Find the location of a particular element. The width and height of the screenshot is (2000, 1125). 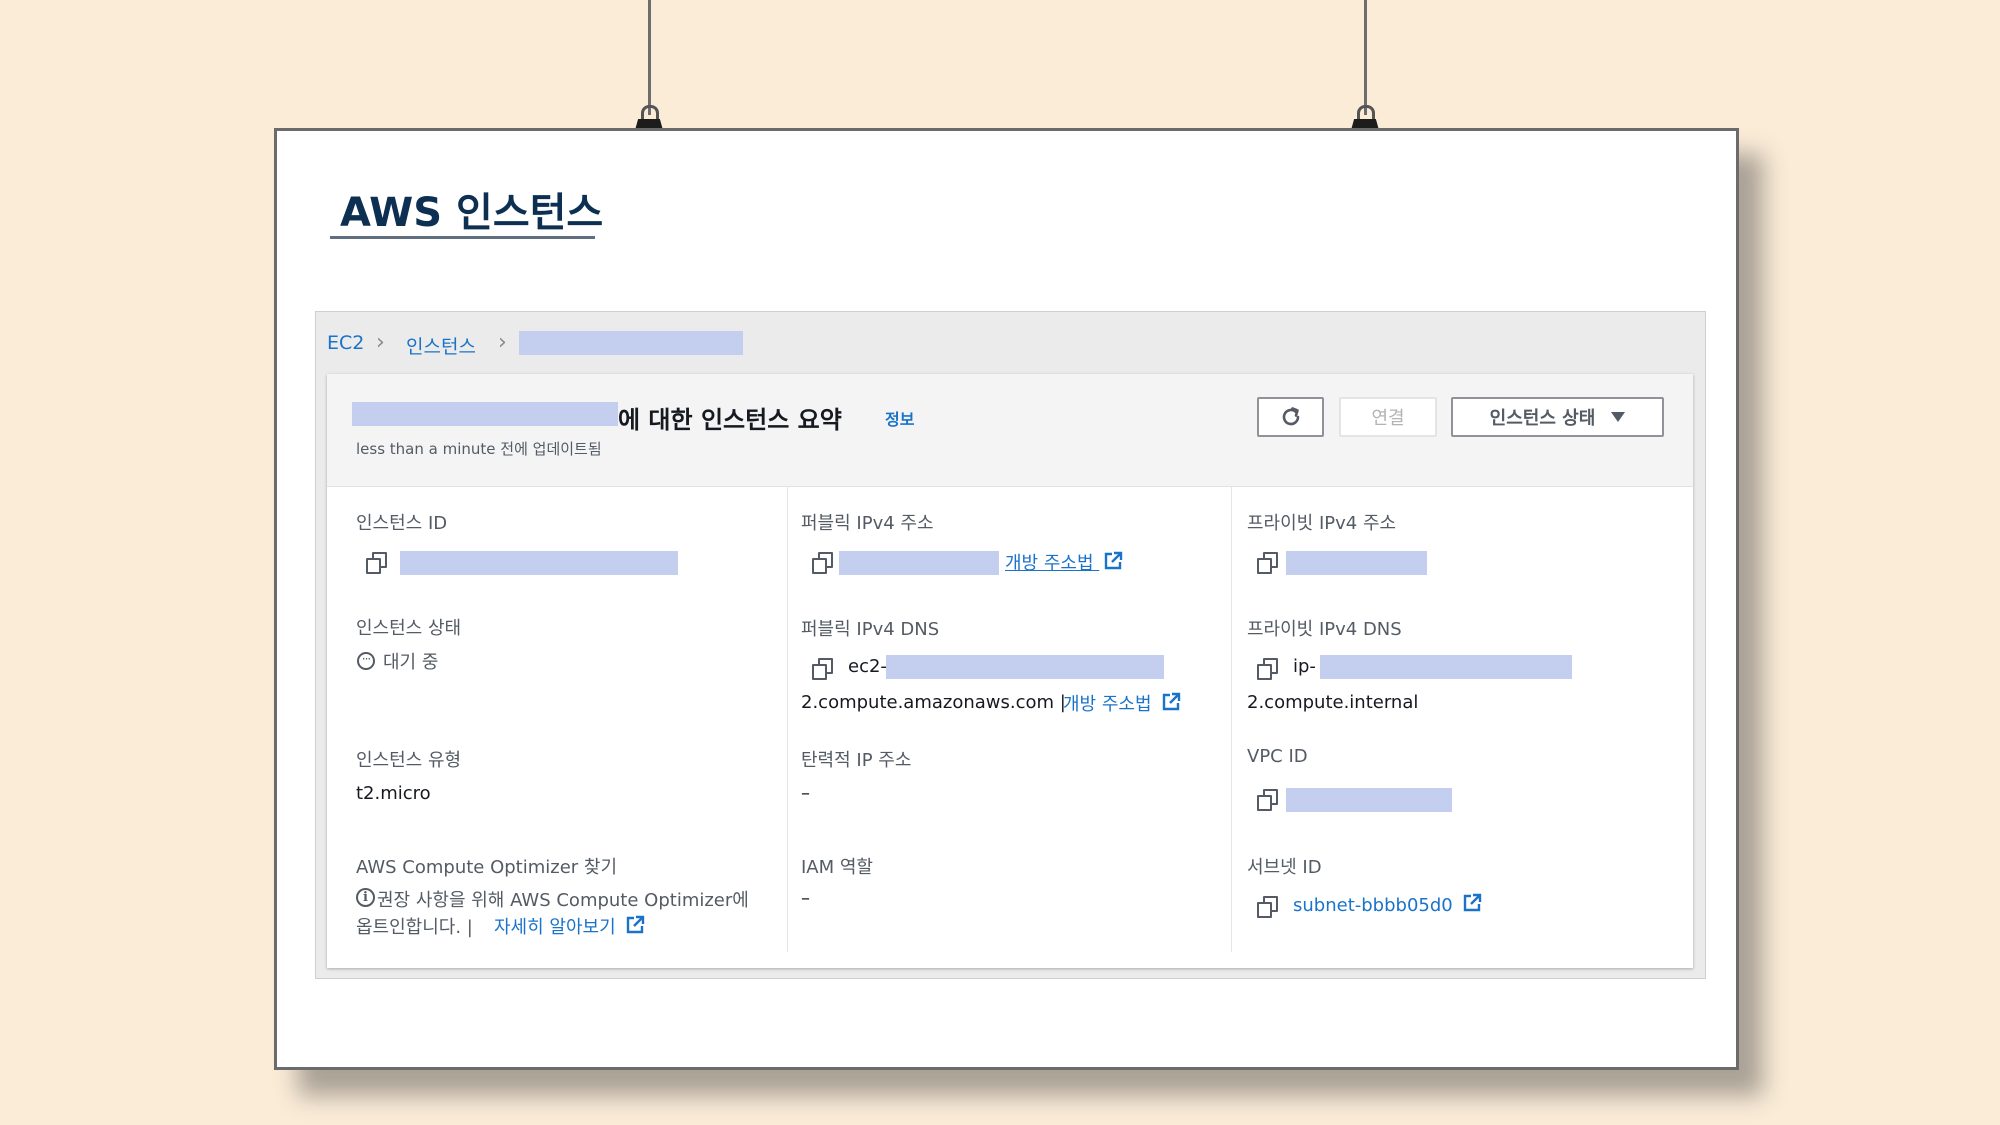

instance-type-value: t2.micro is located at coordinates (393, 793).